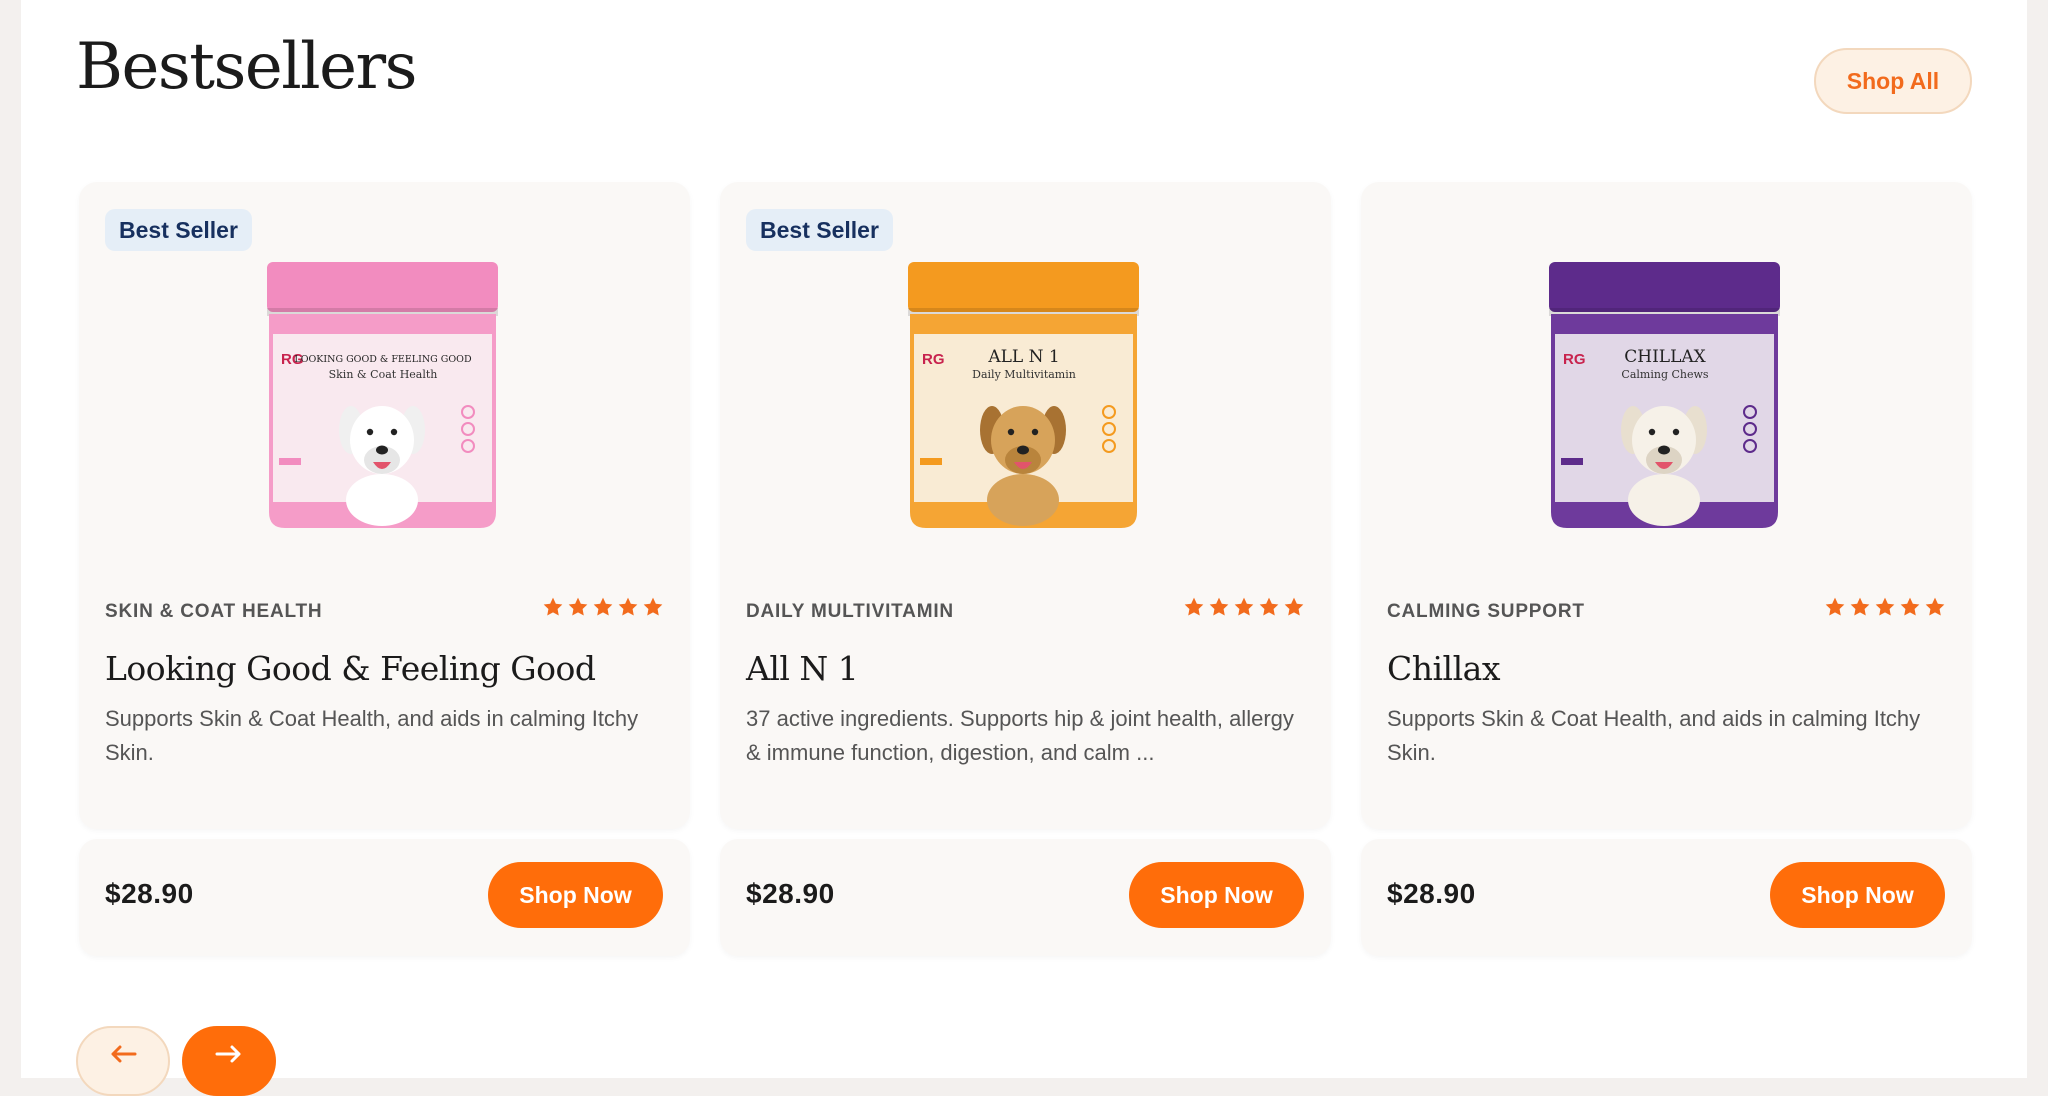 The width and height of the screenshot is (2048, 1096). Describe the element at coordinates (1023, 357) in the screenshot. I see `svg-text: ALL N 1` at that location.